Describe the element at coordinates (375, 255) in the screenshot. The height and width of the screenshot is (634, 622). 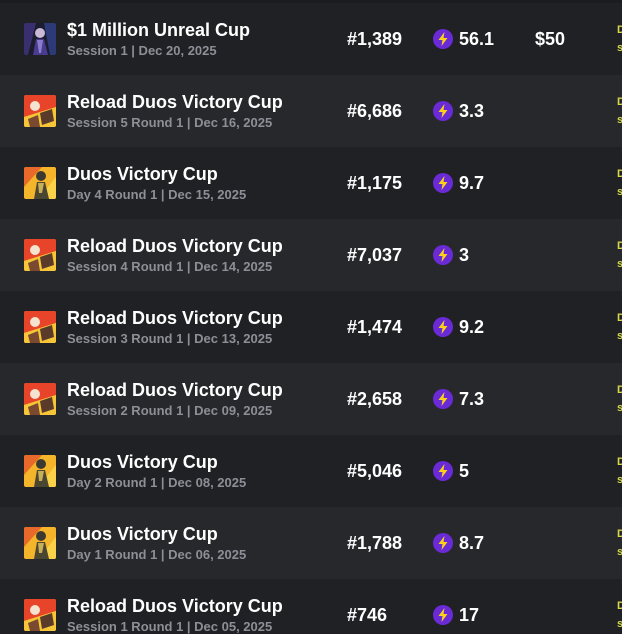
I see `rank-value: #7,037` at that location.